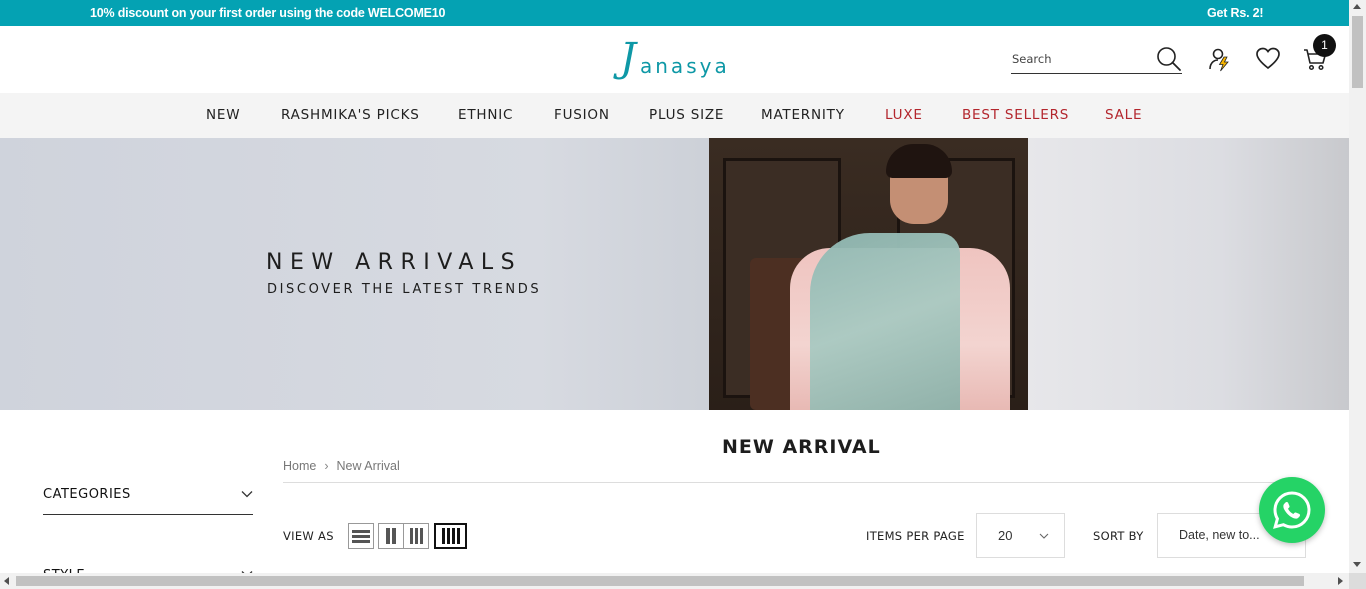 The width and height of the screenshot is (1366, 589). Describe the element at coordinates (1357, 286) in the screenshot. I see `vertical-scrollbar` at that location.